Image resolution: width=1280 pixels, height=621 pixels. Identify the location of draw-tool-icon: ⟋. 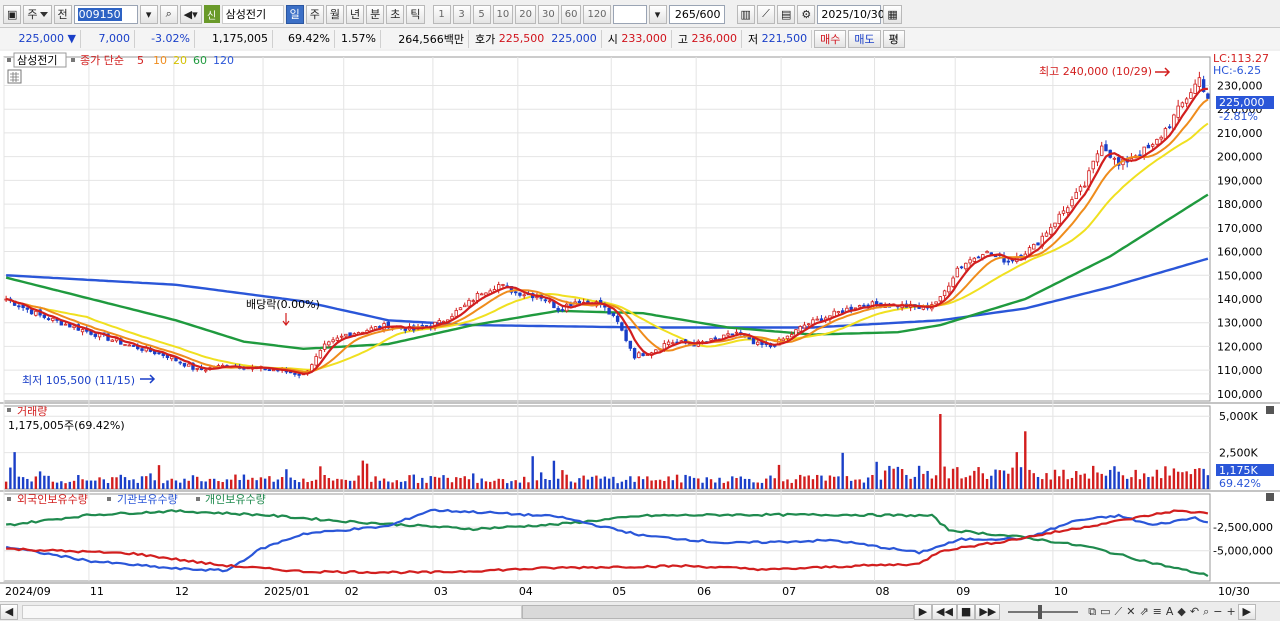
(765, 14).